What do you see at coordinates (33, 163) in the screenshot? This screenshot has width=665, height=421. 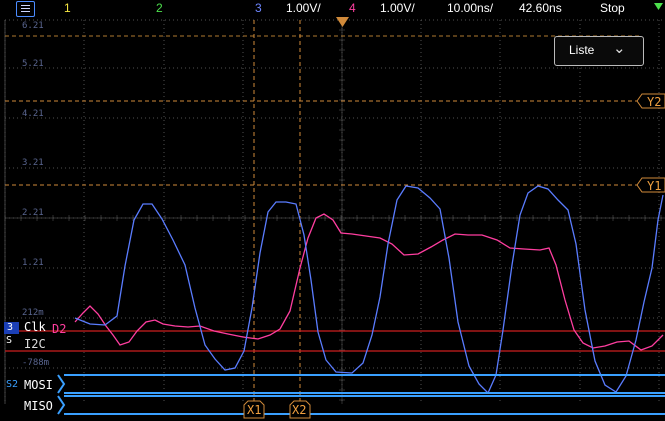 I see `y-scale-label: 3.21` at bounding box center [33, 163].